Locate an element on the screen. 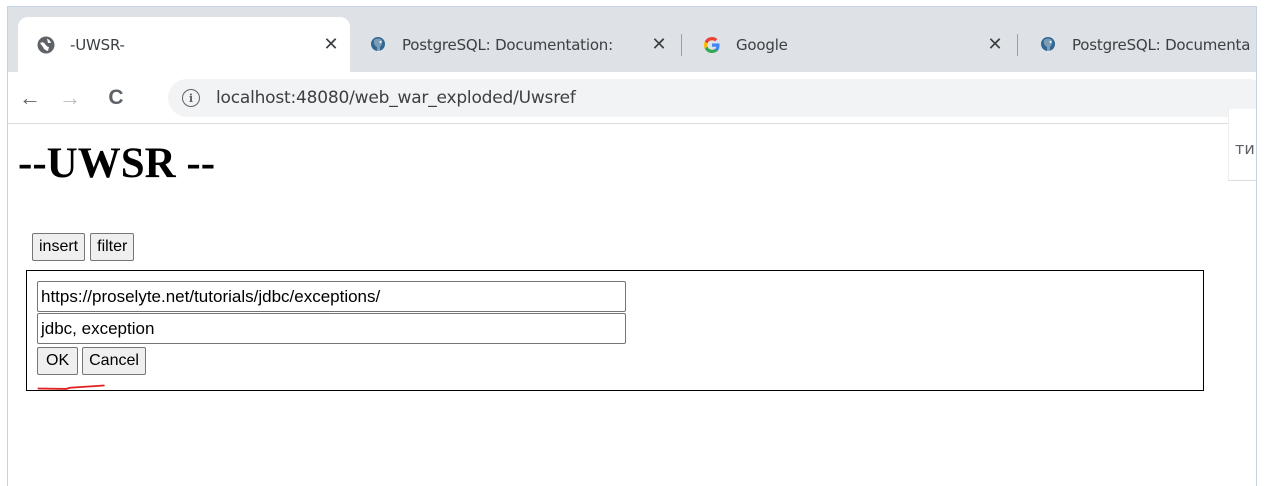  tab-title: Google is located at coordinates (762, 44).